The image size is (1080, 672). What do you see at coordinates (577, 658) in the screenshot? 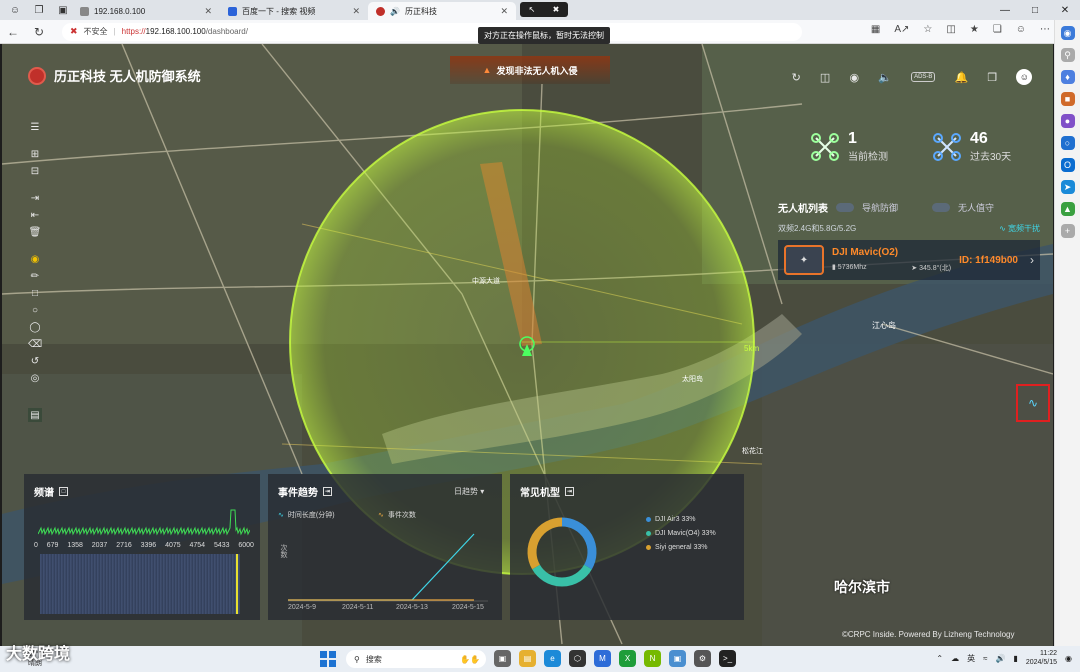
I see `app-icon: ⬡` at bounding box center [577, 658].